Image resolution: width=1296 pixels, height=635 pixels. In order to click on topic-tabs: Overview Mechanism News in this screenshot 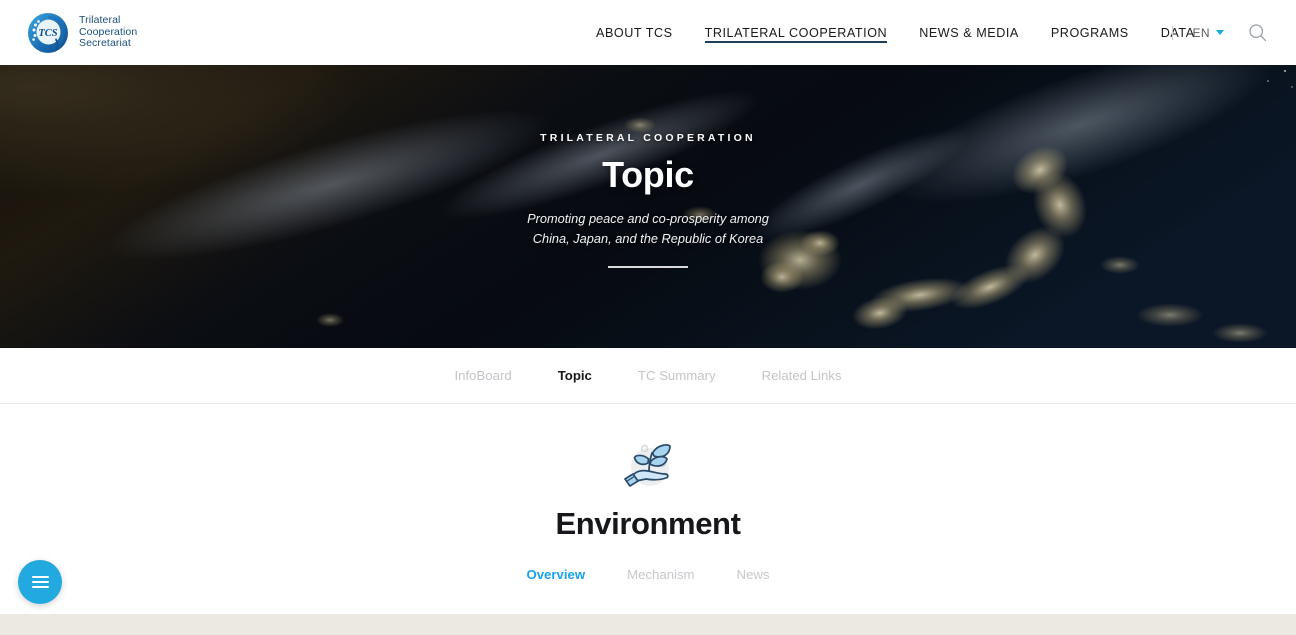, I will do `click(647, 574)`.